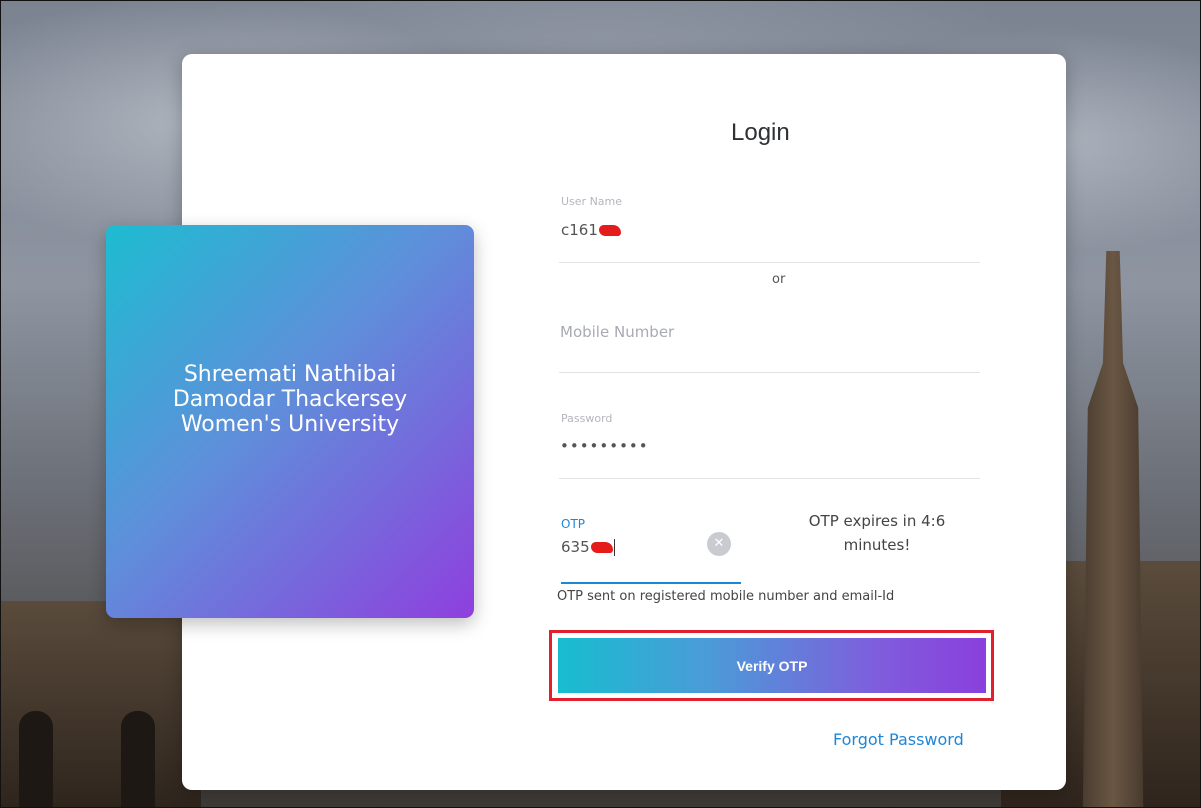  What do you see at coordinates (592, 201) in the screenshot?
I see `username-label: User Name` at bounding box center [592, 201].